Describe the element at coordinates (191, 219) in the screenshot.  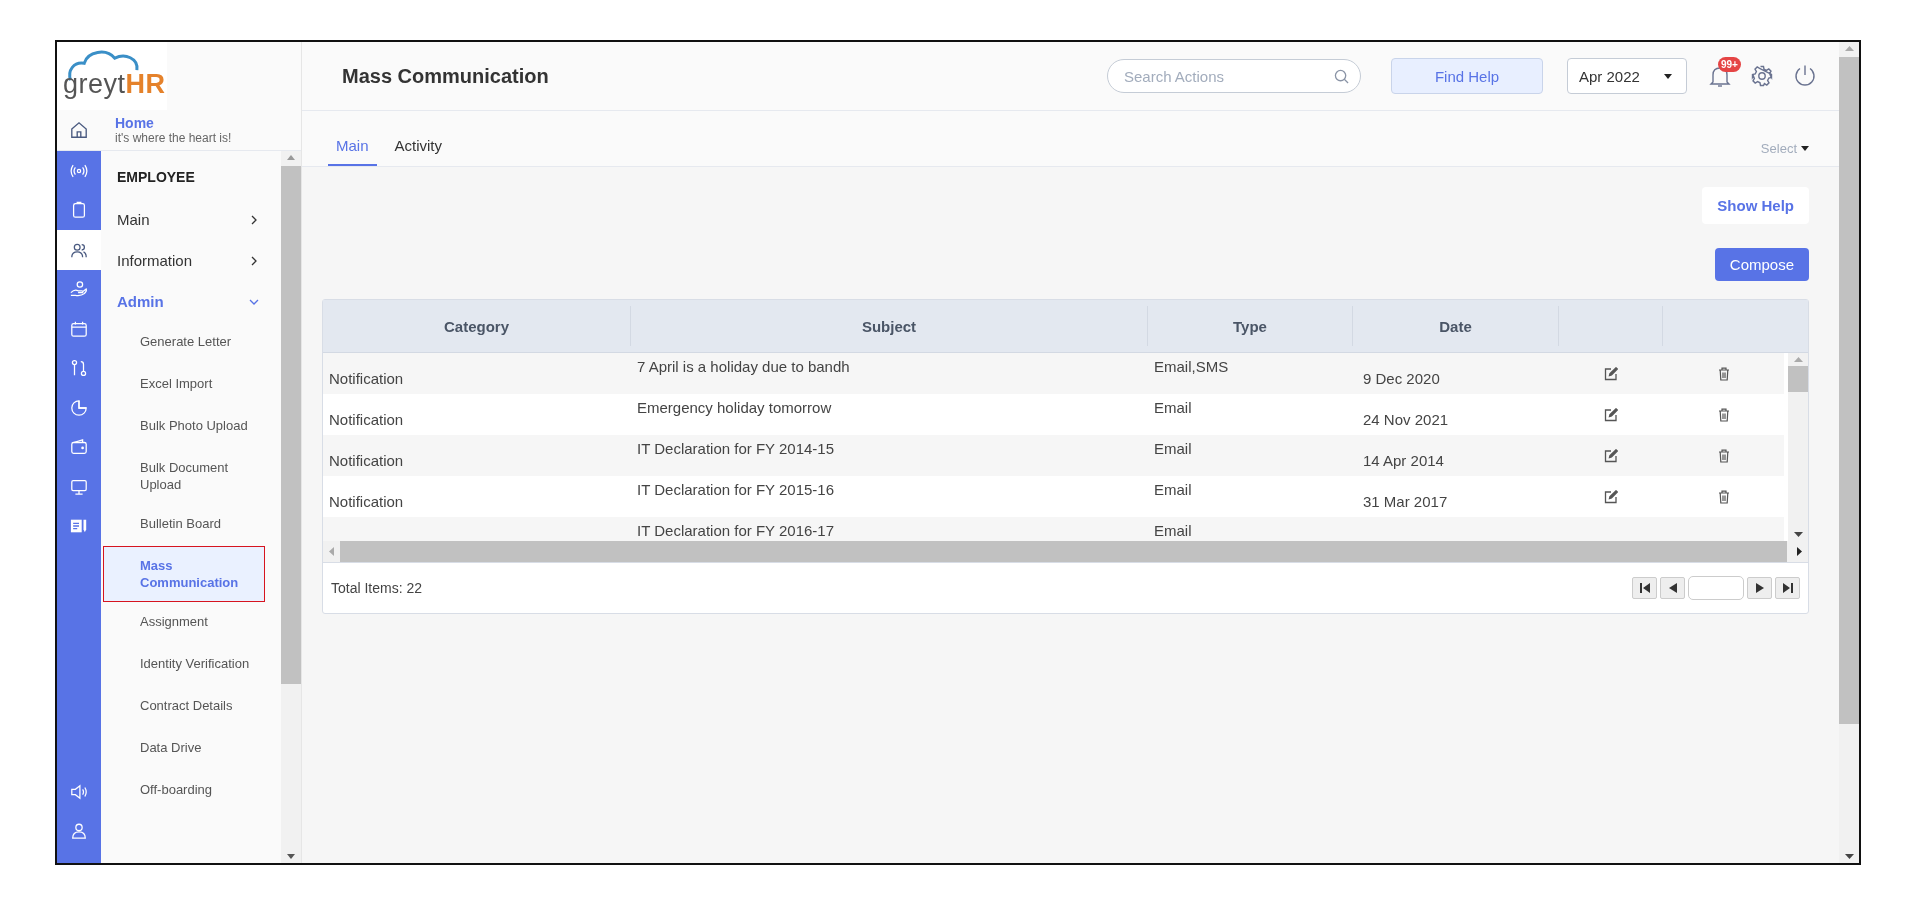
I see `menu-item: Main` at that location.